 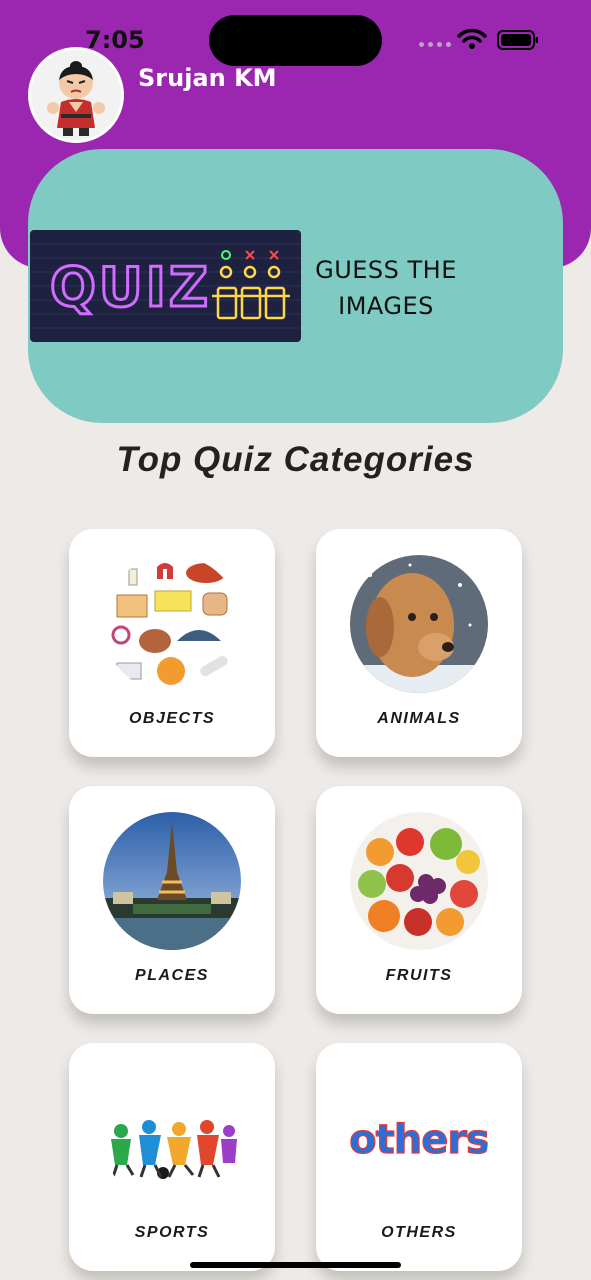 I want to click on banner-heading-line2: IMAGES, so click(x=386, y=306).